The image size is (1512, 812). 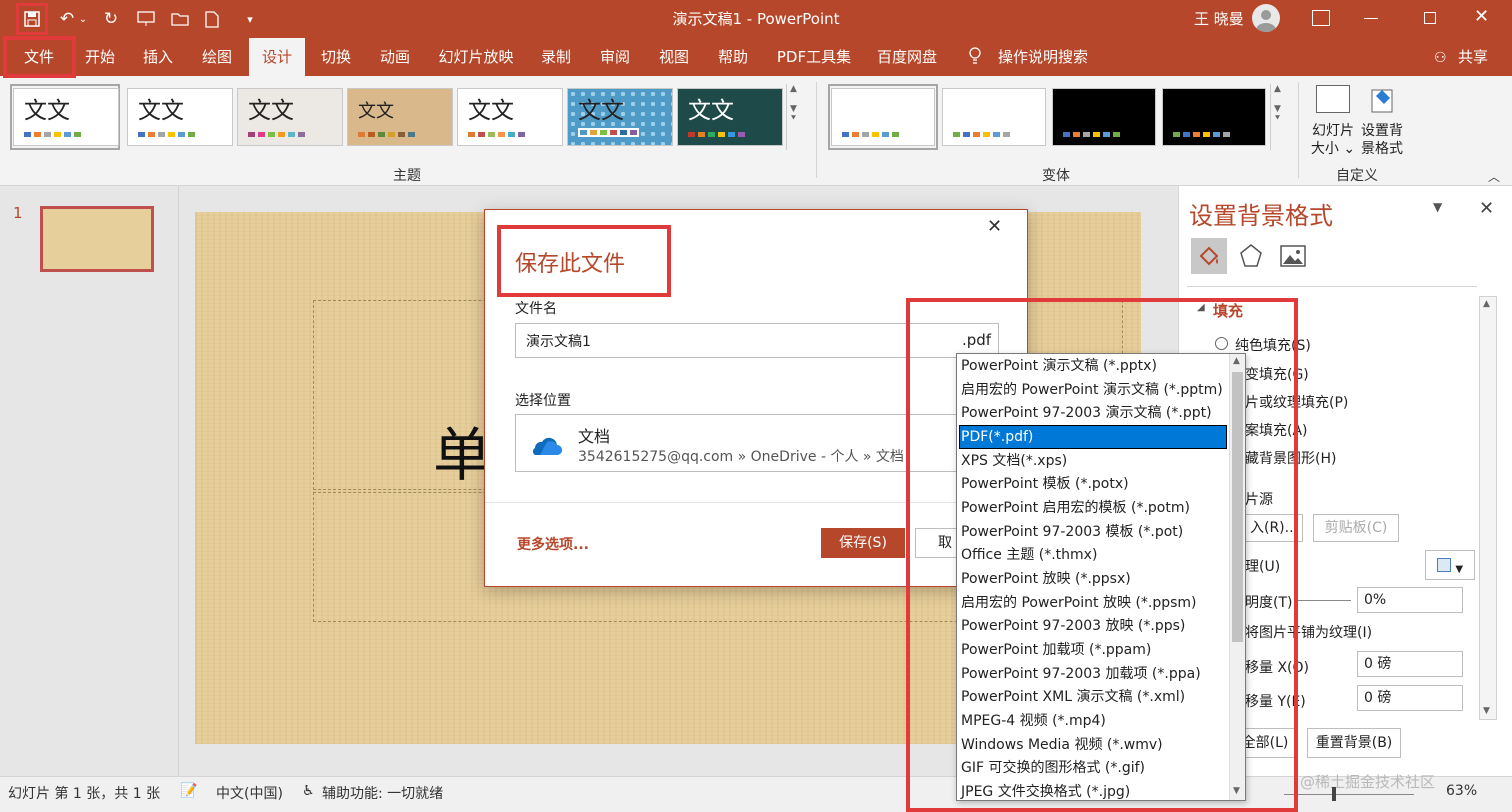 I want to click on title-bar: ↶ ⌄ ↻ ▾ 演示文稿1 - PowerPoint 王 晓曼 ✕, so click(x=756, y=19).